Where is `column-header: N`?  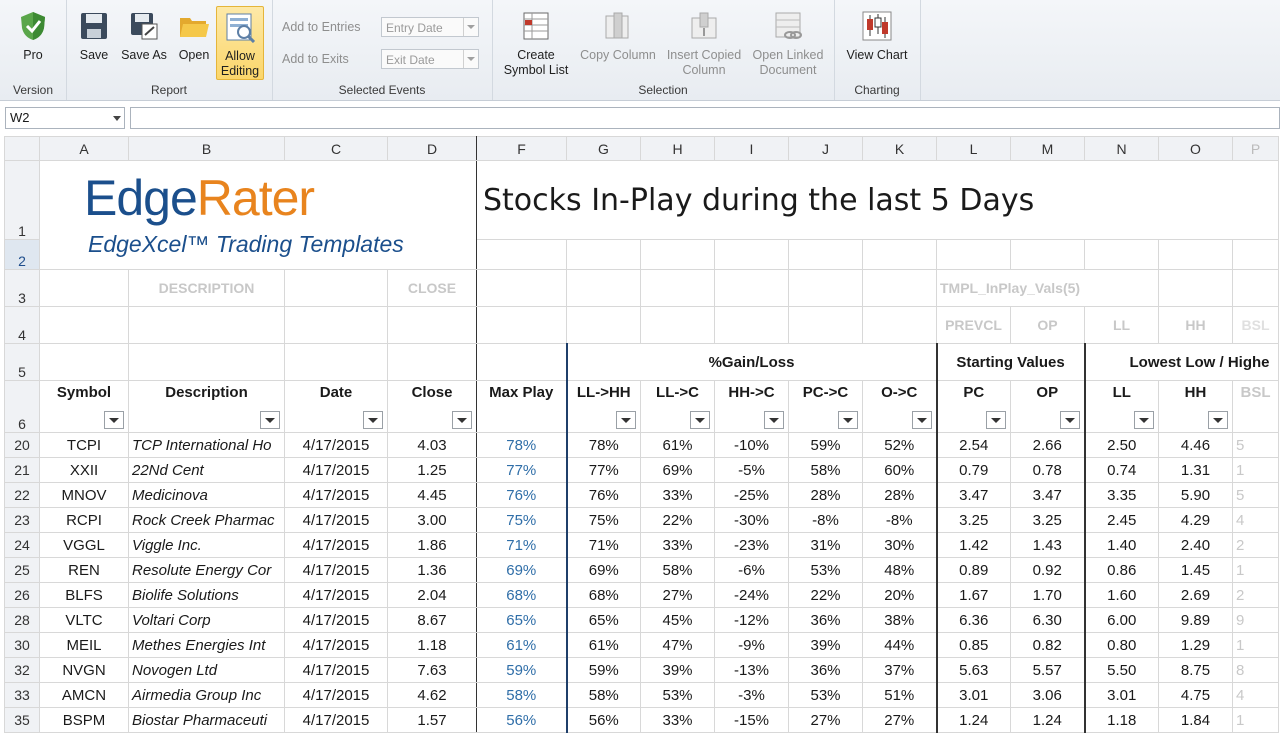 column-header: N is located at coordinates (1121, 148).